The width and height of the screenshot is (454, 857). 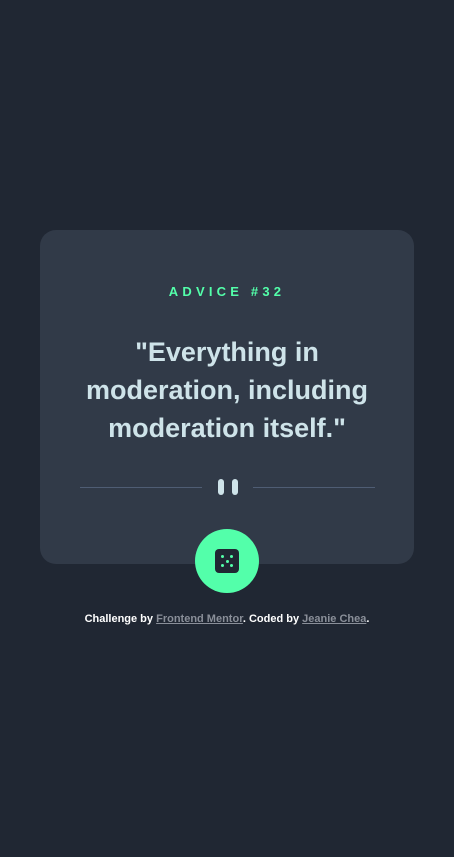 I want to click on dice-icon, so click(x=227, y=561).